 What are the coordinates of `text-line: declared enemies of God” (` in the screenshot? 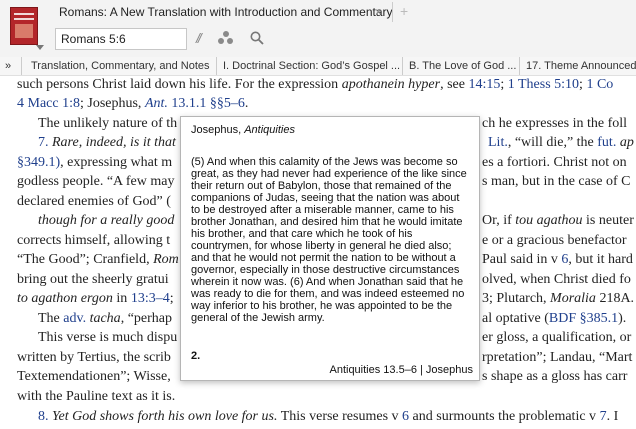 It's located at (94, 201).